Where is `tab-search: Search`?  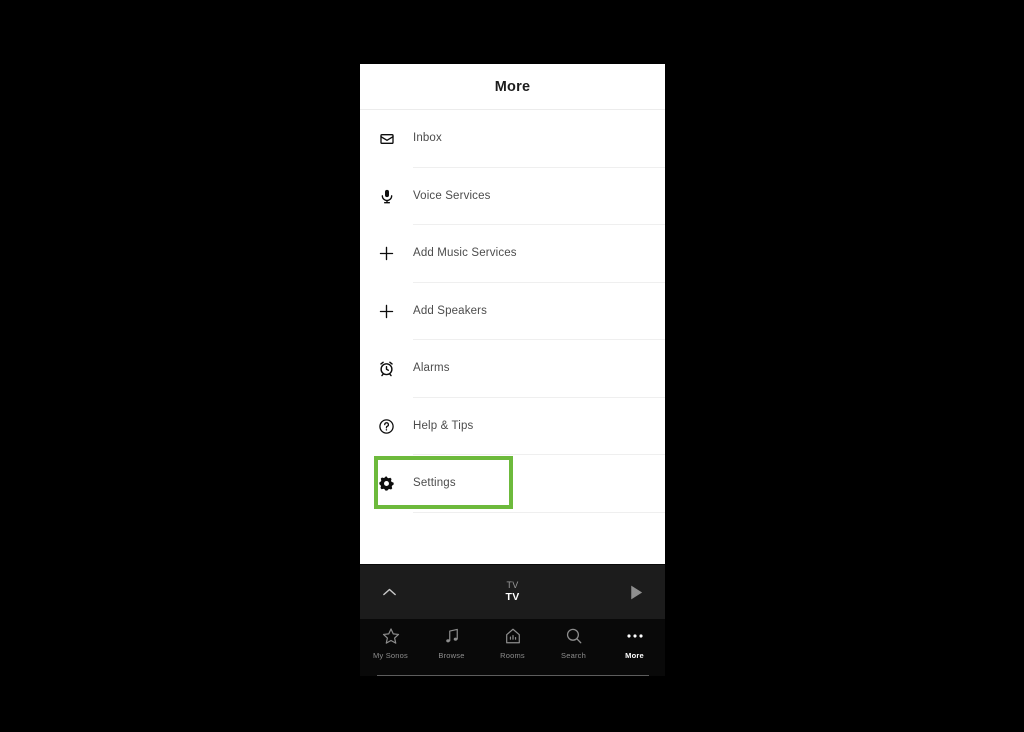
tab-search: Search is located at coordinates (573, 643).